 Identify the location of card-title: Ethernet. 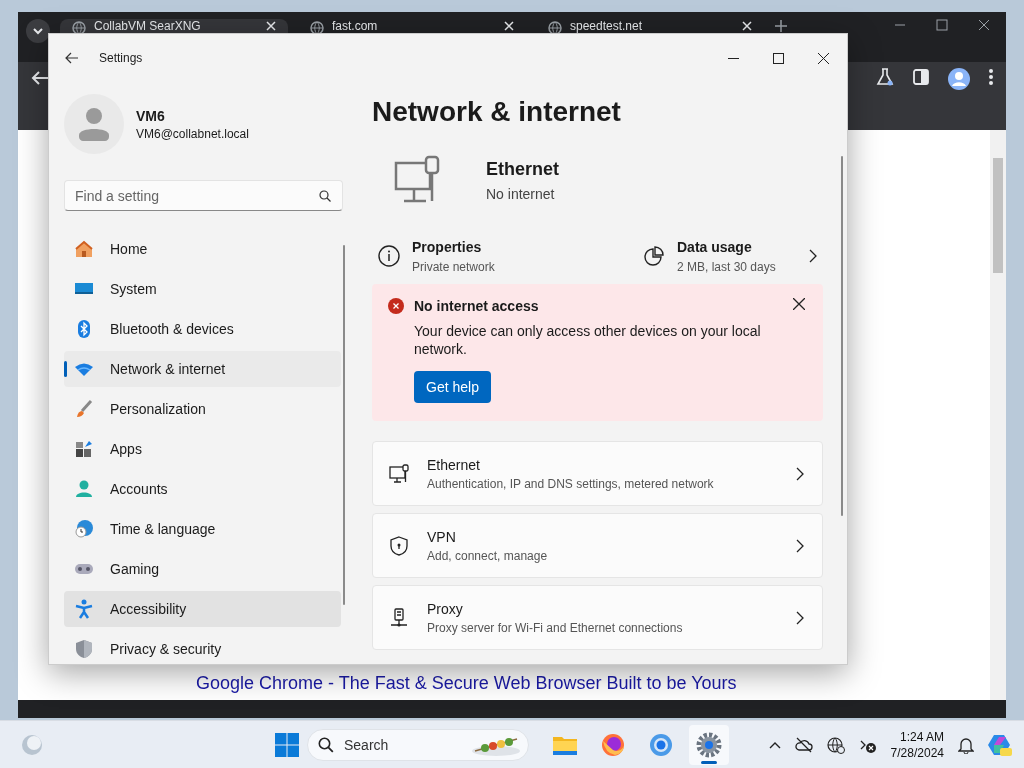
(454, 464).